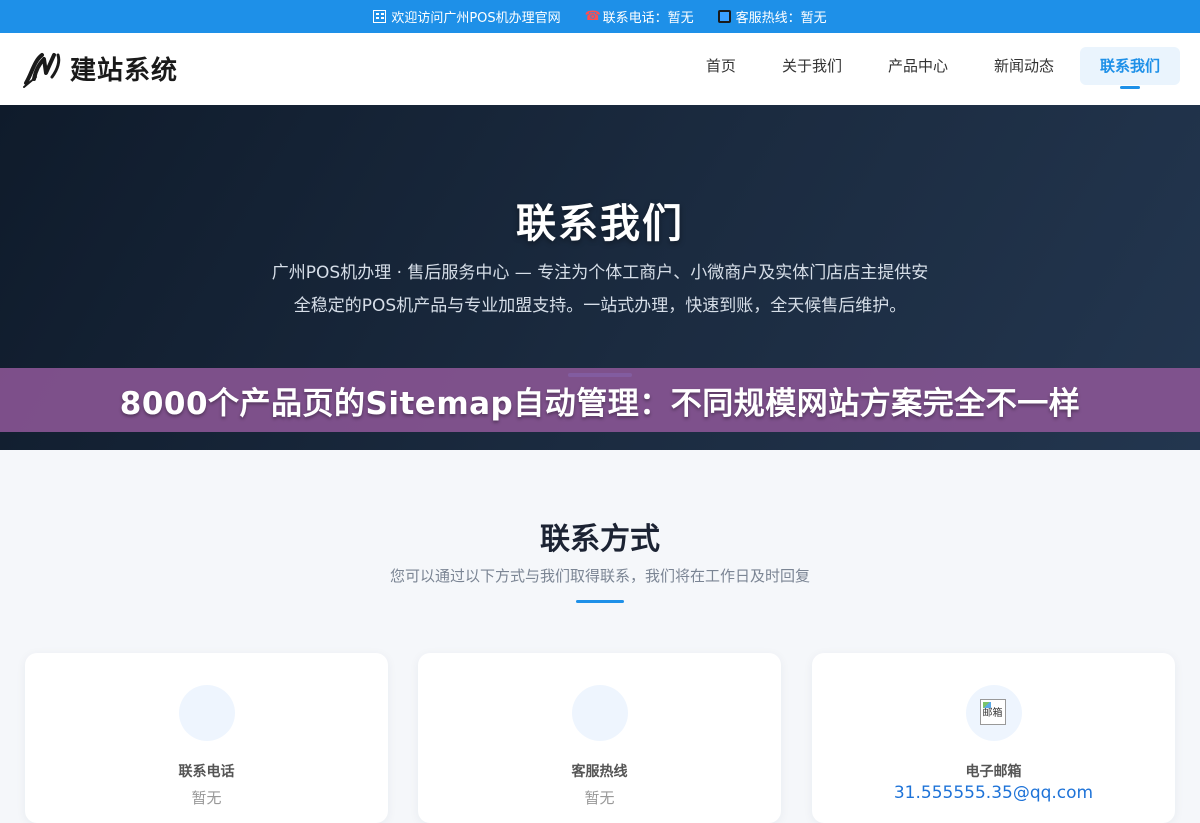  I want to click on site-logo: 建站系统, so click(100, 68).